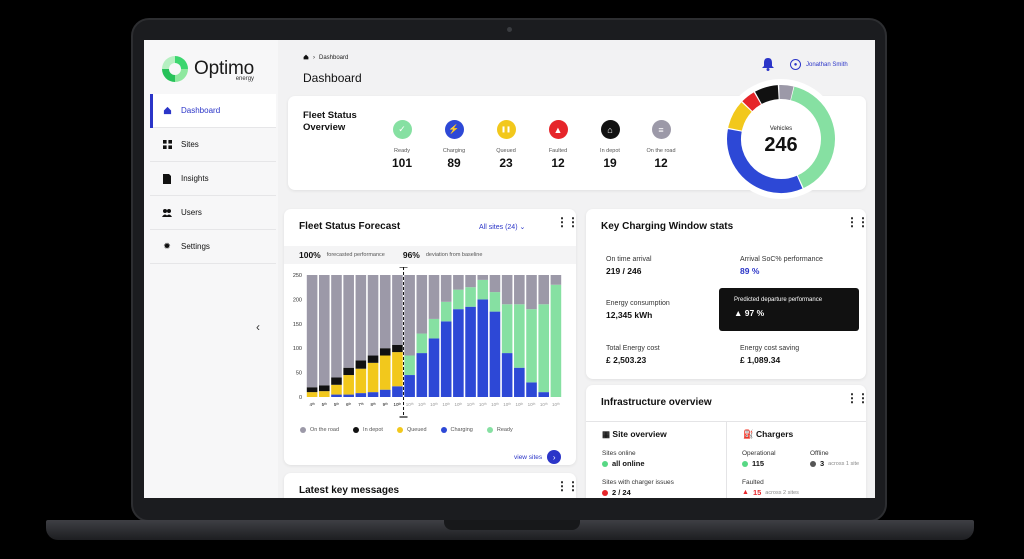 The image size is (1024, 559). Describe the element at coordinates (661, 145) in the screenshot. I see `fleet-status-on-the-road: ≡ On the road 12` at that location.